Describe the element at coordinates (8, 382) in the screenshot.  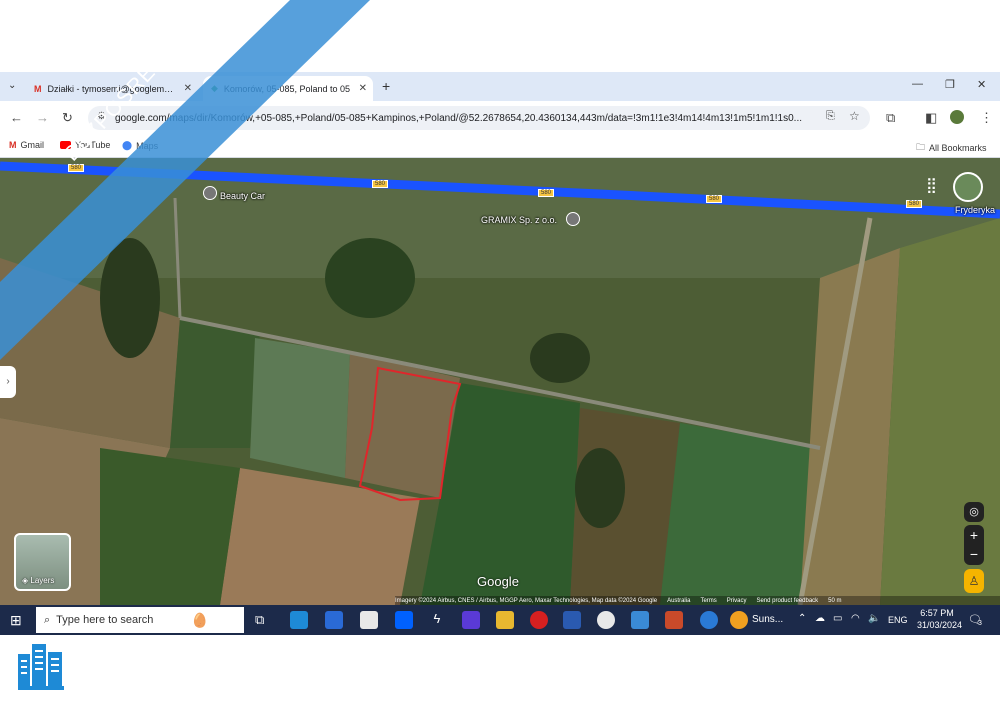
I see `collapse-panel-button: ›` at that location.